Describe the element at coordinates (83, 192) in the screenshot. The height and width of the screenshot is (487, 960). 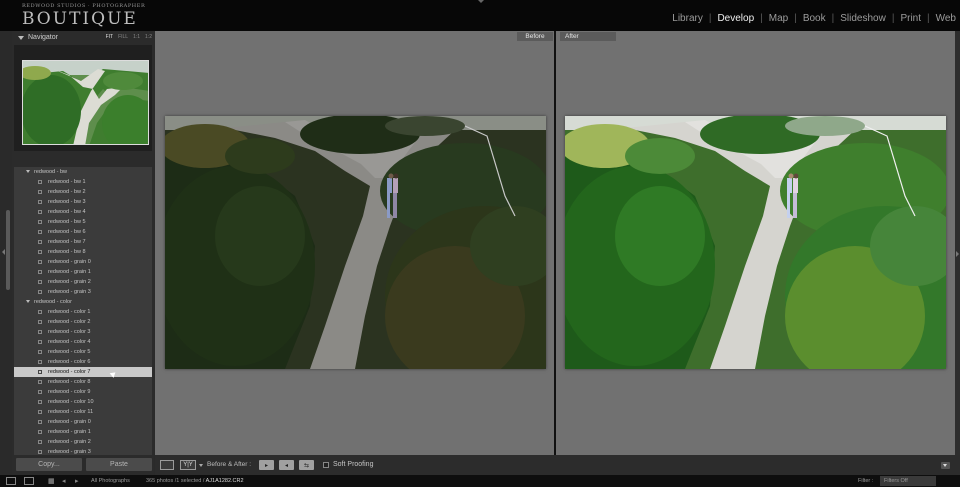
I see `preset-item: redwood - bw 2` at that location.